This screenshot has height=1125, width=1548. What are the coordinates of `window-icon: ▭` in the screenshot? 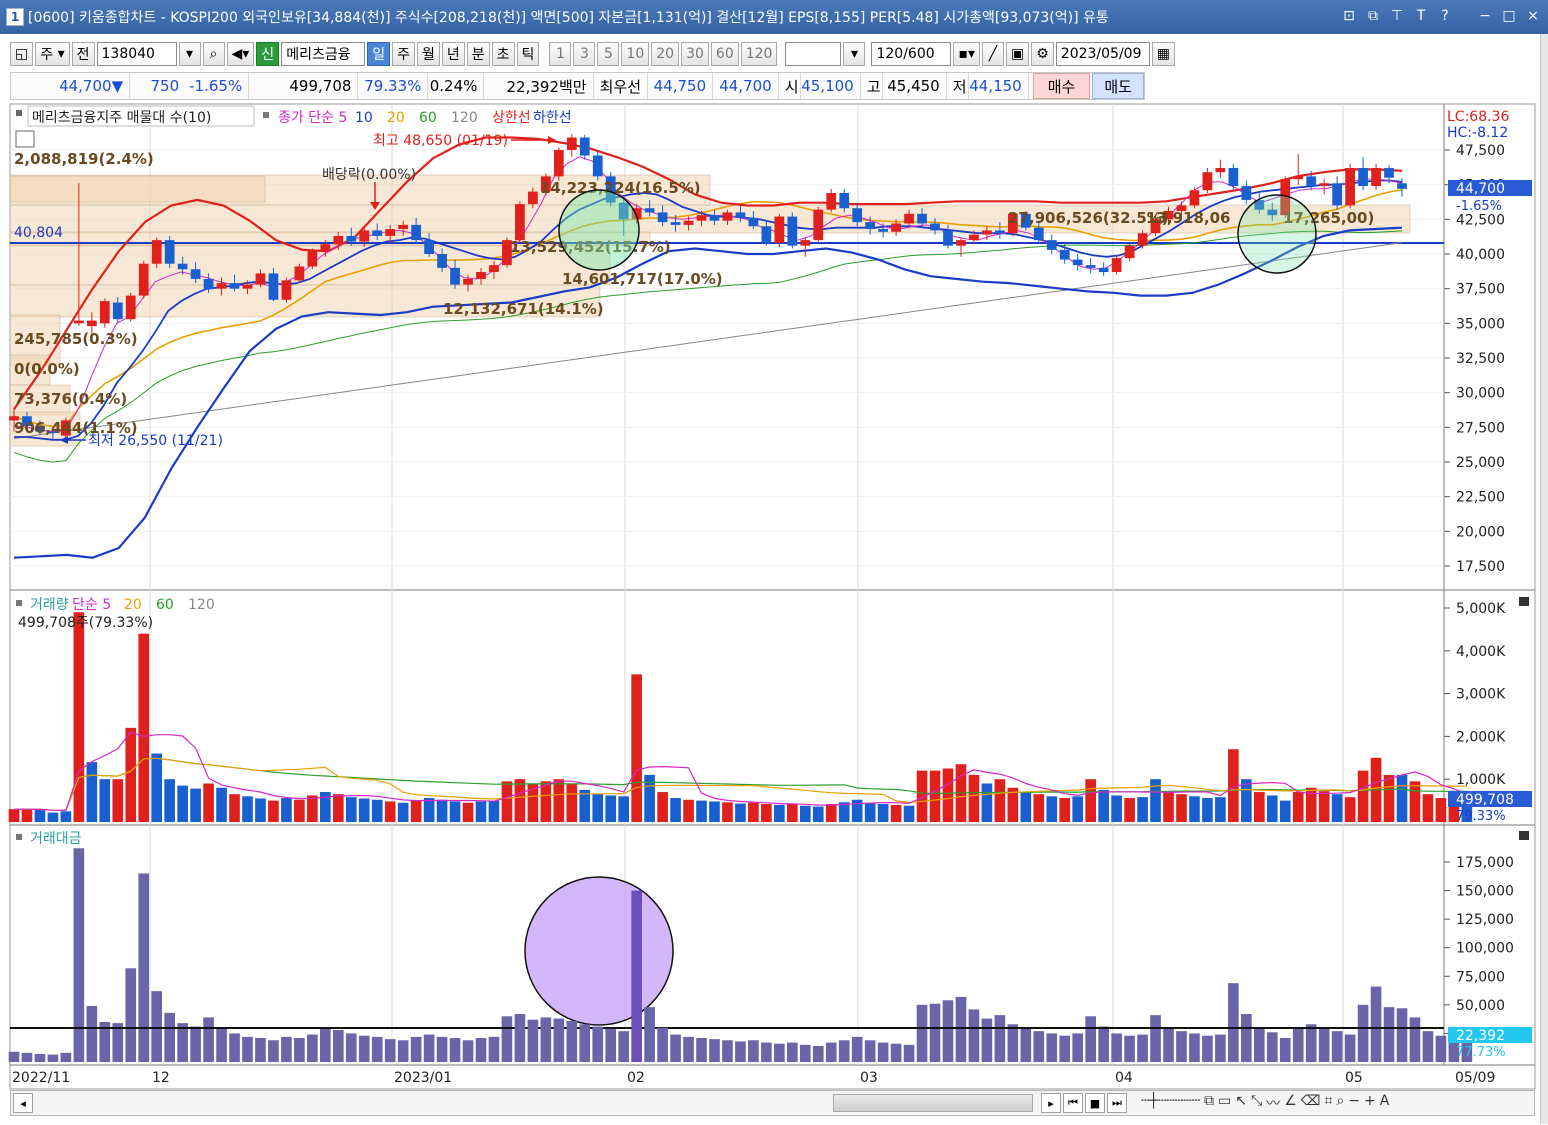 It's located at (1224, 1103).